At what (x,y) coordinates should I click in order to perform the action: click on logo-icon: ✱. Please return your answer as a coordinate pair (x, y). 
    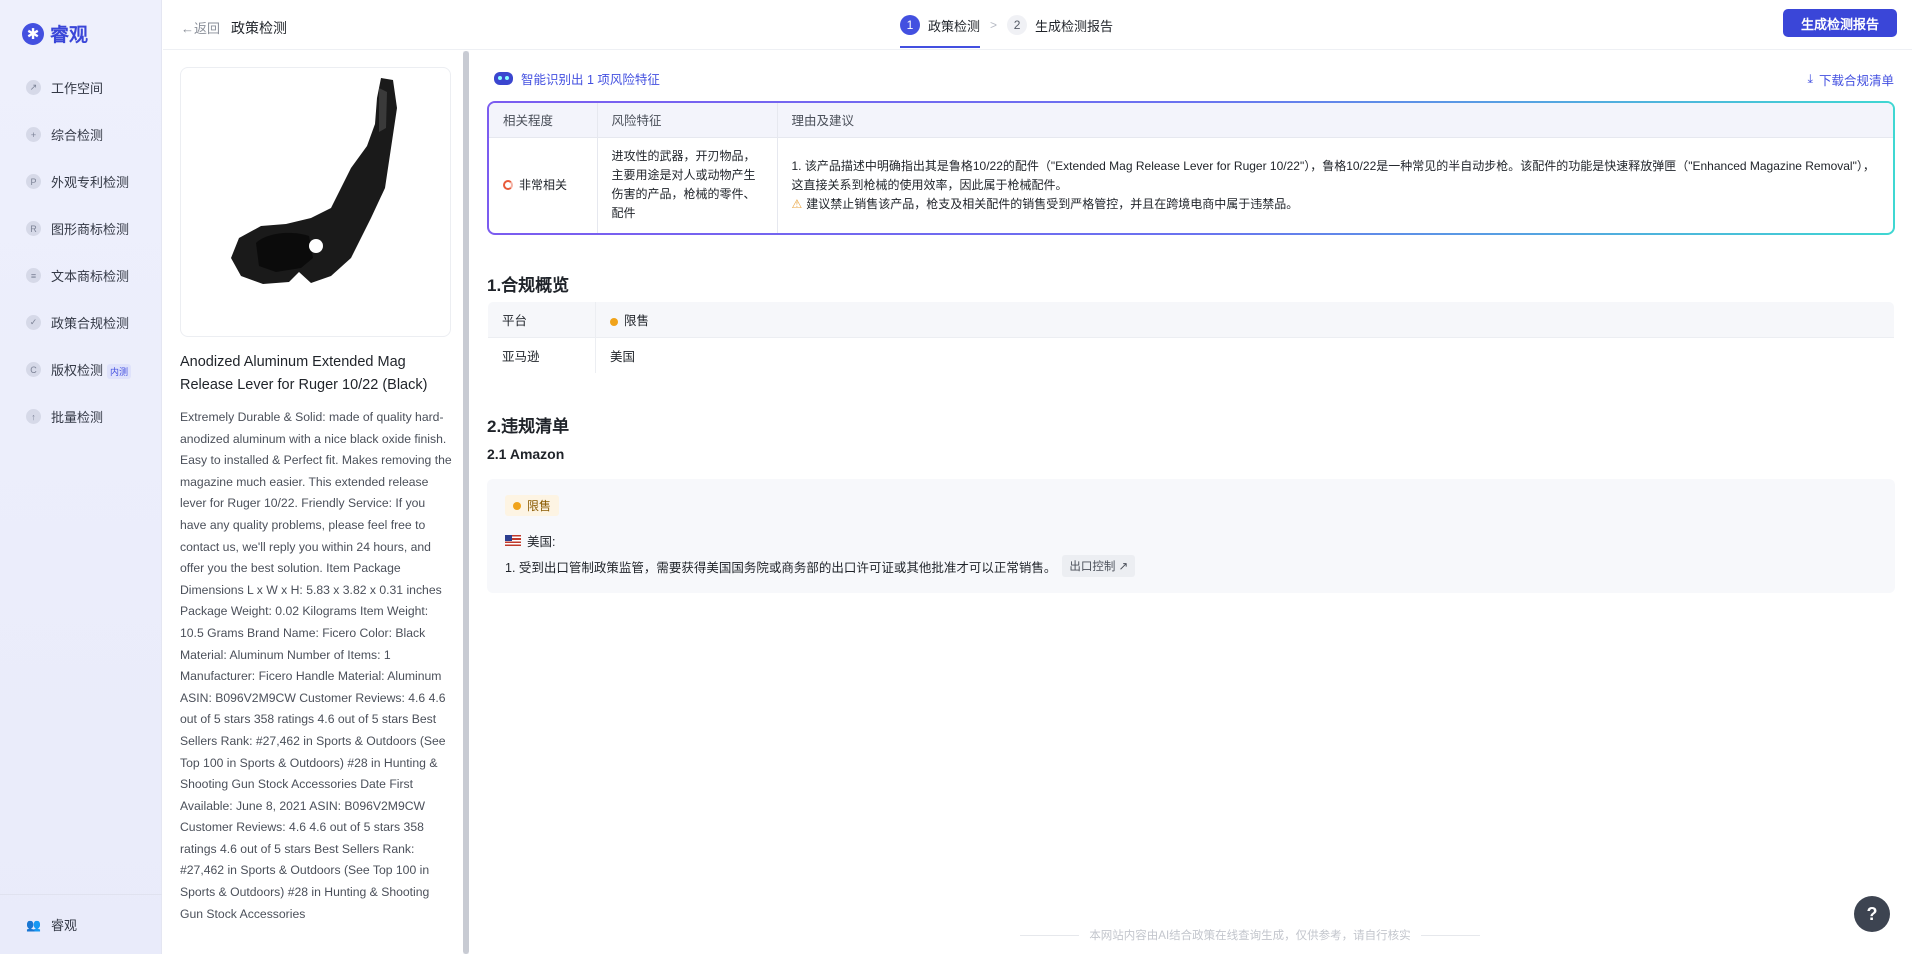
    Looking at the image, I should click on (33, 33).